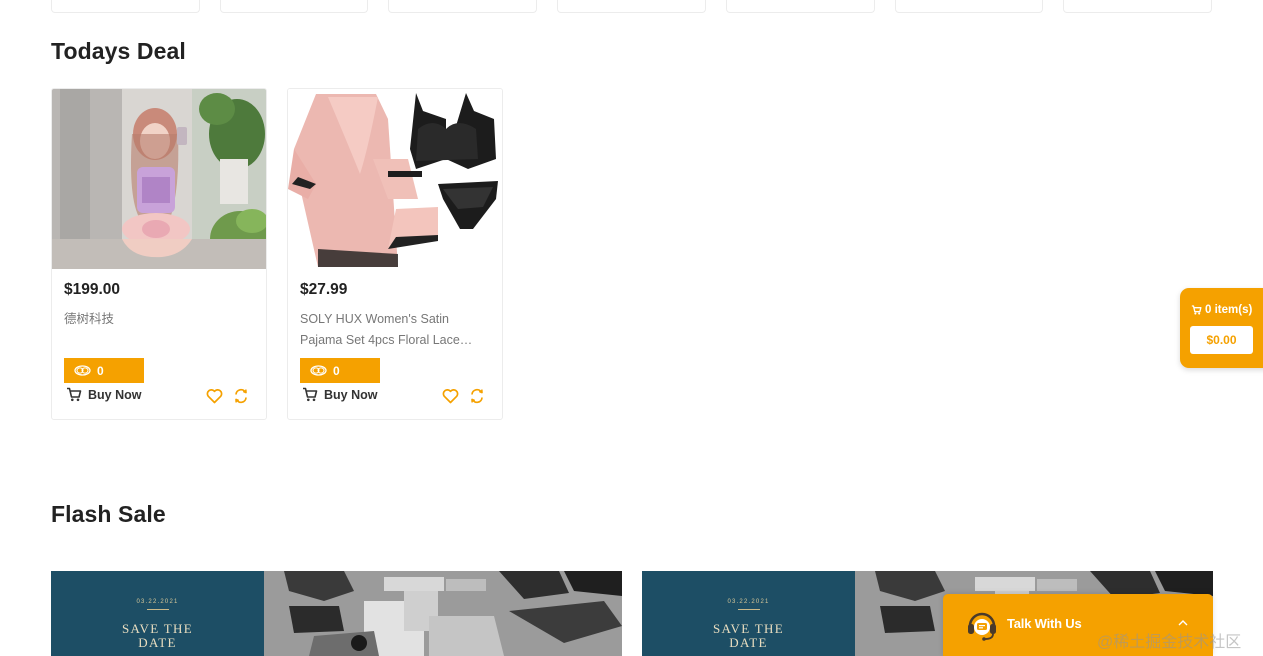 This screenshot has width=1263, height=656. I want to click on watermark: @稀土掘金技术社区, so click(1169, 642).